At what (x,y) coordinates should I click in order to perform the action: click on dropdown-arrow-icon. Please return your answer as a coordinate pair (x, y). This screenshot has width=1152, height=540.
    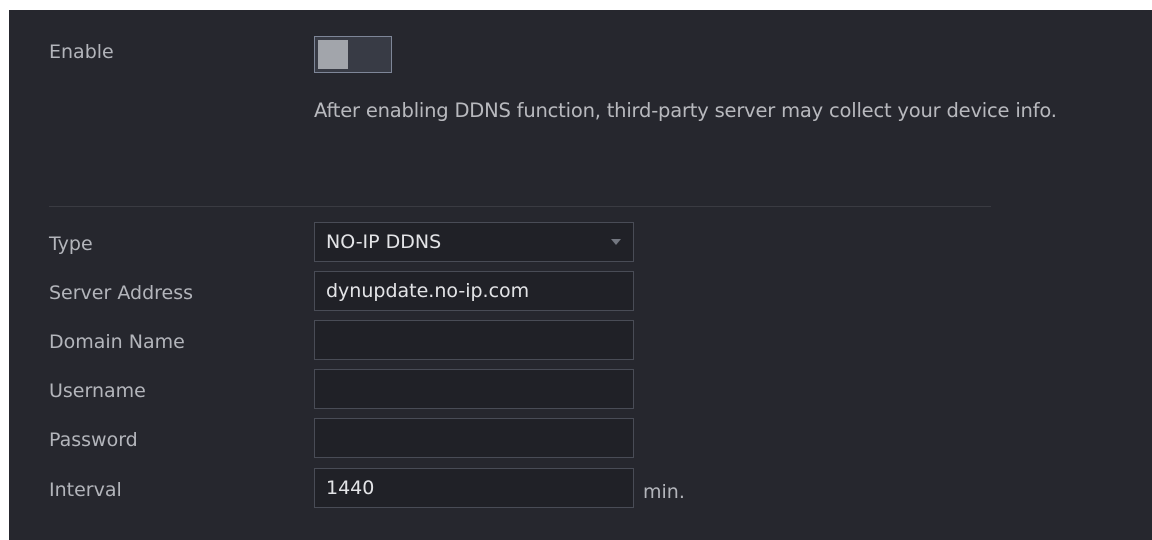
    Looking at the image, I should click on (616, 242).